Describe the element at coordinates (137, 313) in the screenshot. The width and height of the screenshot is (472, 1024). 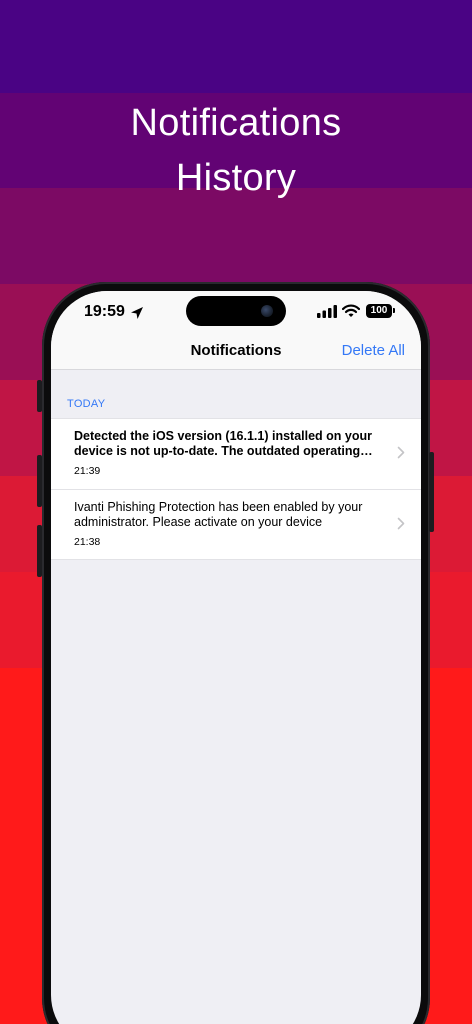
I see `location-arrow-icon` at that location.